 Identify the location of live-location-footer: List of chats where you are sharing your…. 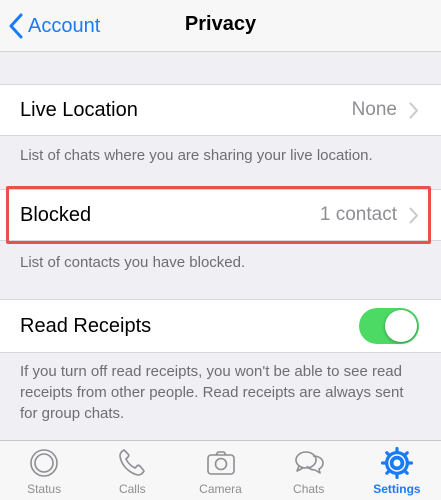
(196, 155).